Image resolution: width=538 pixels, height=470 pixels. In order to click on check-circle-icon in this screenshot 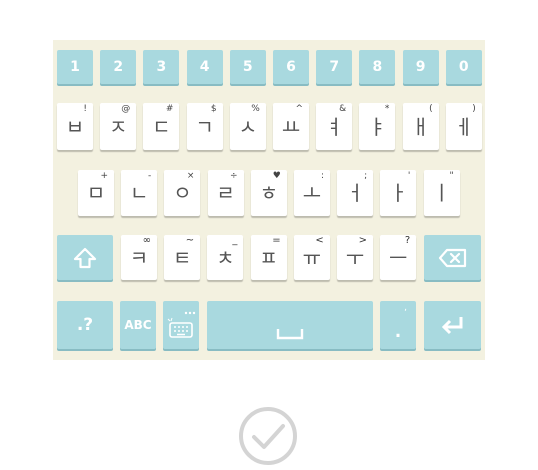, I will do `click(268, 436)`.